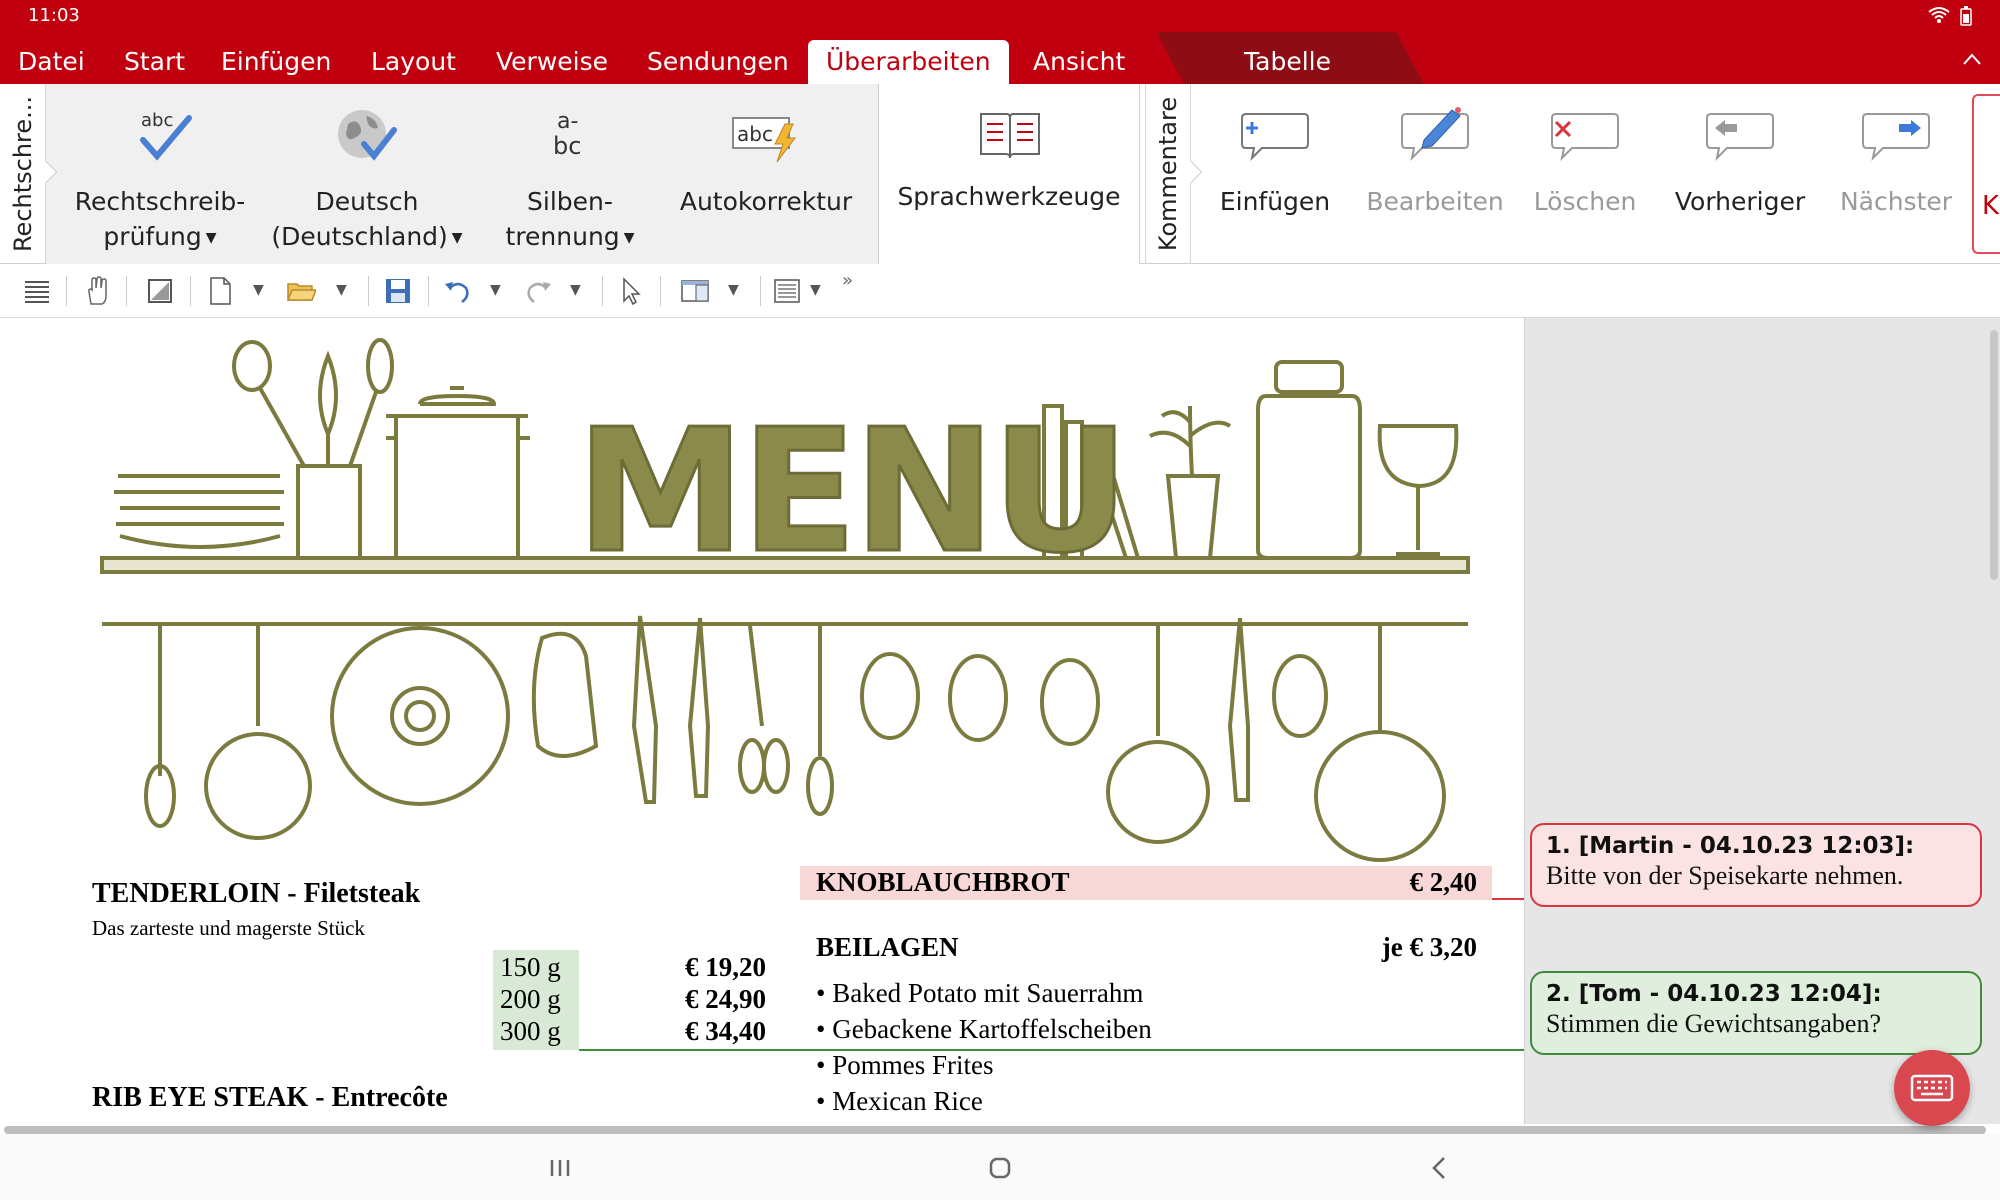 The image size is (2000, 1200). I want to click on vorheriger-label: Vorheriger, so click(1740, 201).